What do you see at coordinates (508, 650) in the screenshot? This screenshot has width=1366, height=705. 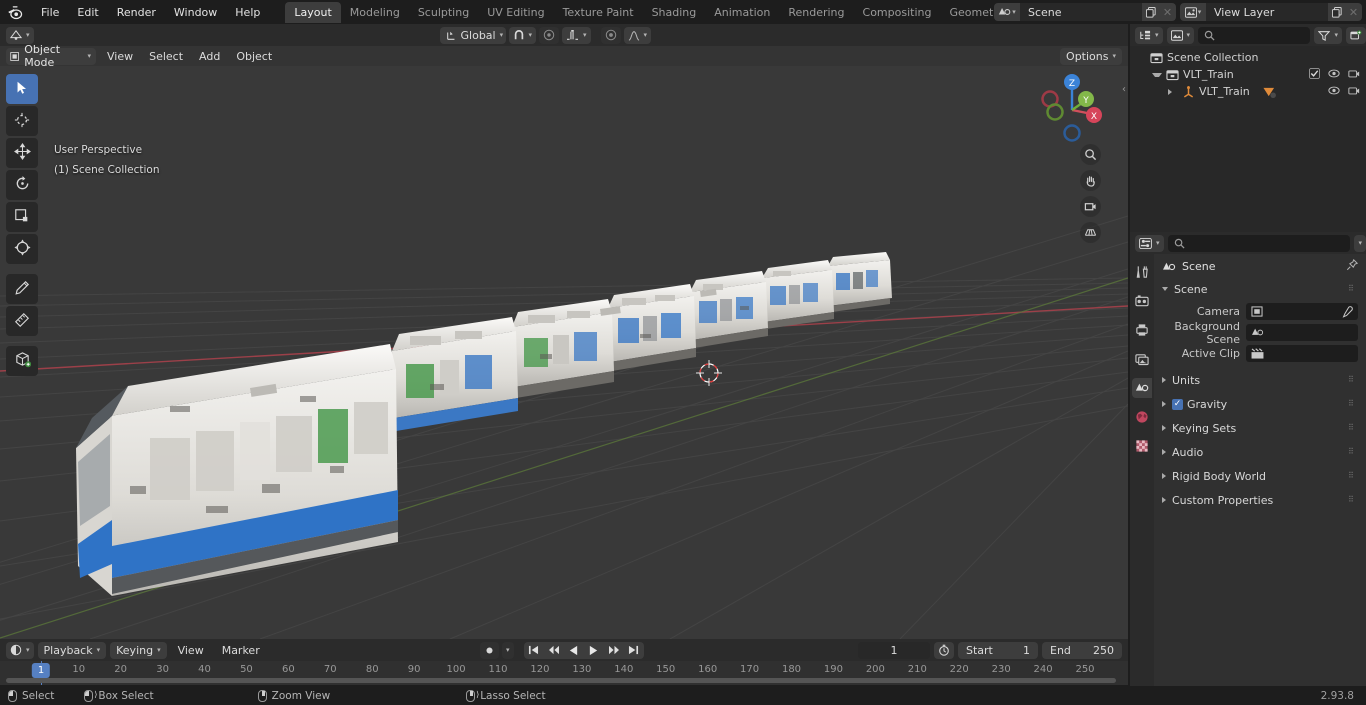 I see `auto-keying-options: ▾` at bounding box center [508, 650].